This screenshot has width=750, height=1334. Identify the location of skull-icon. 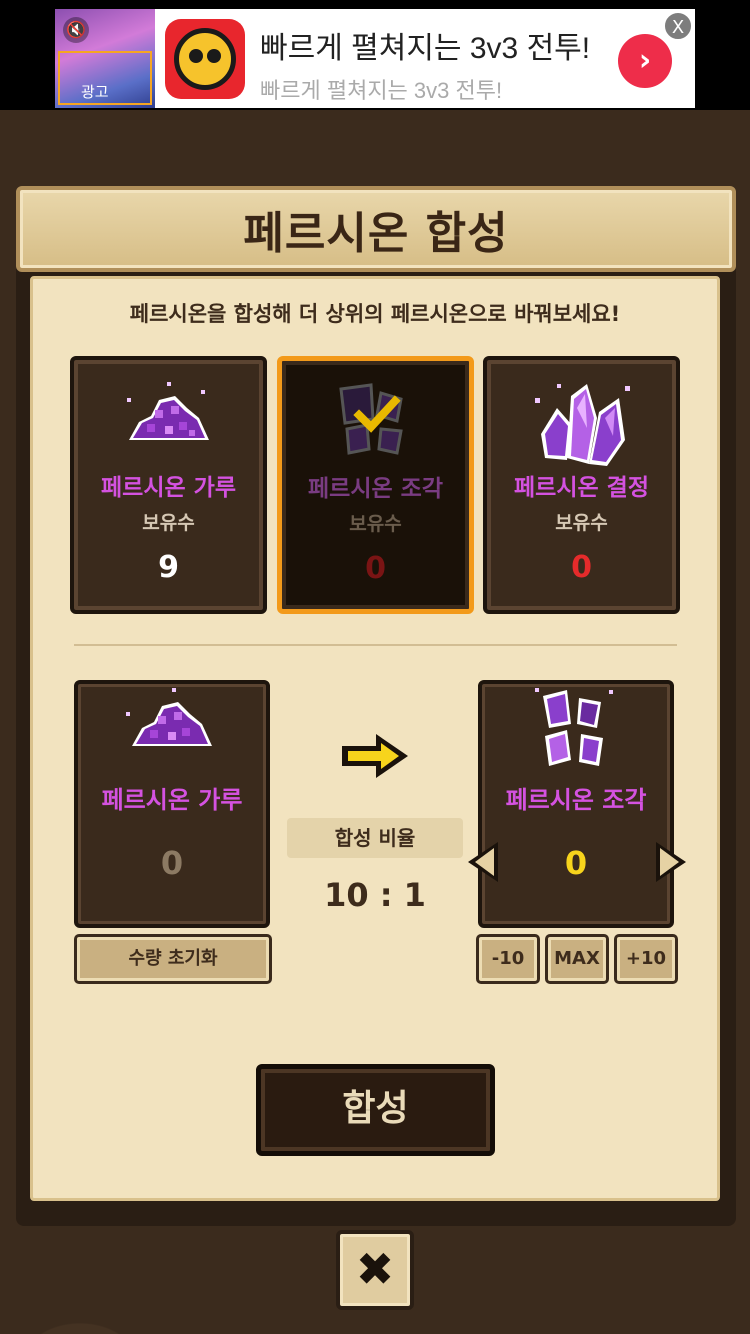
(205, 59).